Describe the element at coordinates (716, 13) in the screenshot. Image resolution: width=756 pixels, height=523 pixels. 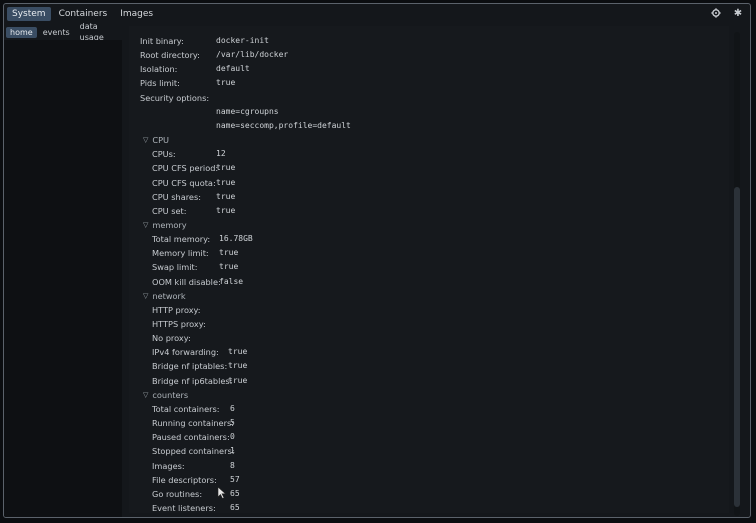
I see `gear-icon` at that location.